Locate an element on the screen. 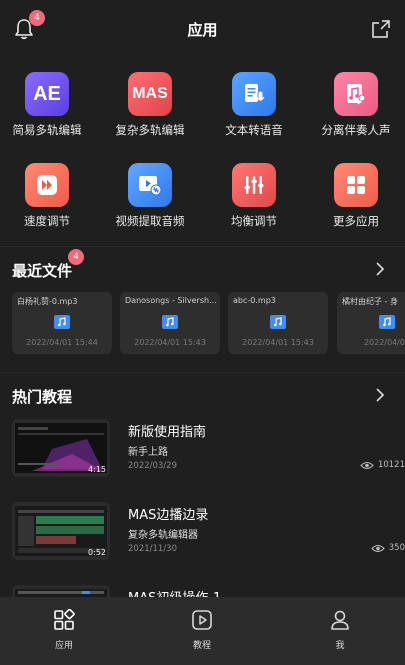 The height and width of the screenshot is (665, 405). tab-label: 应用 is located at coordinates (63, 646).